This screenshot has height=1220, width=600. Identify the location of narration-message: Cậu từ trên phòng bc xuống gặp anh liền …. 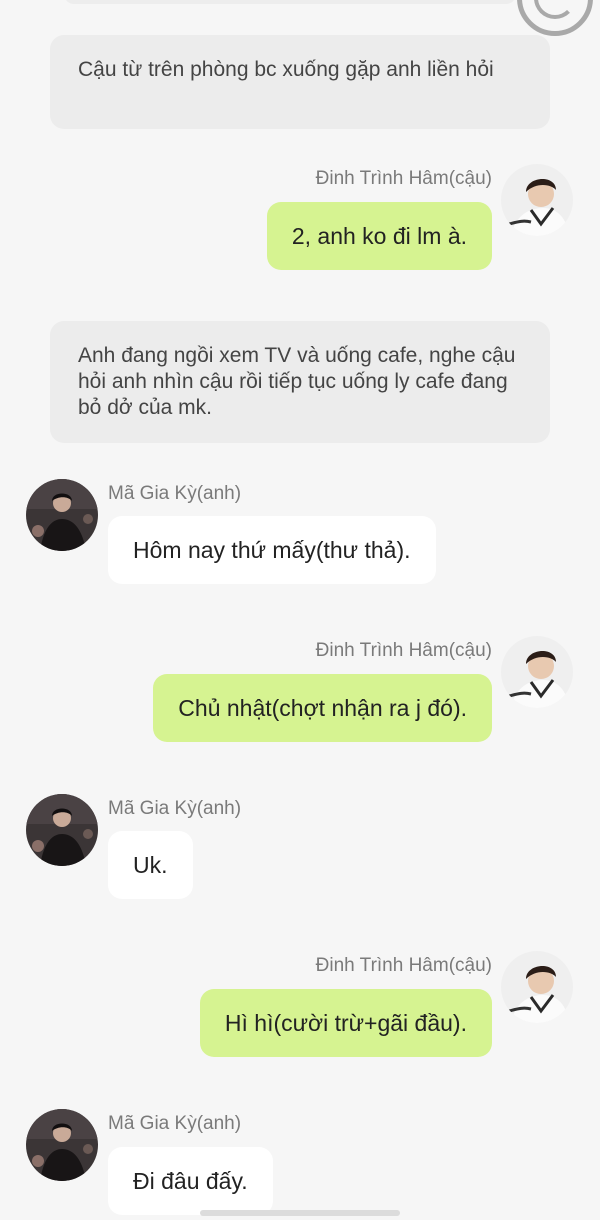
(300, 82).